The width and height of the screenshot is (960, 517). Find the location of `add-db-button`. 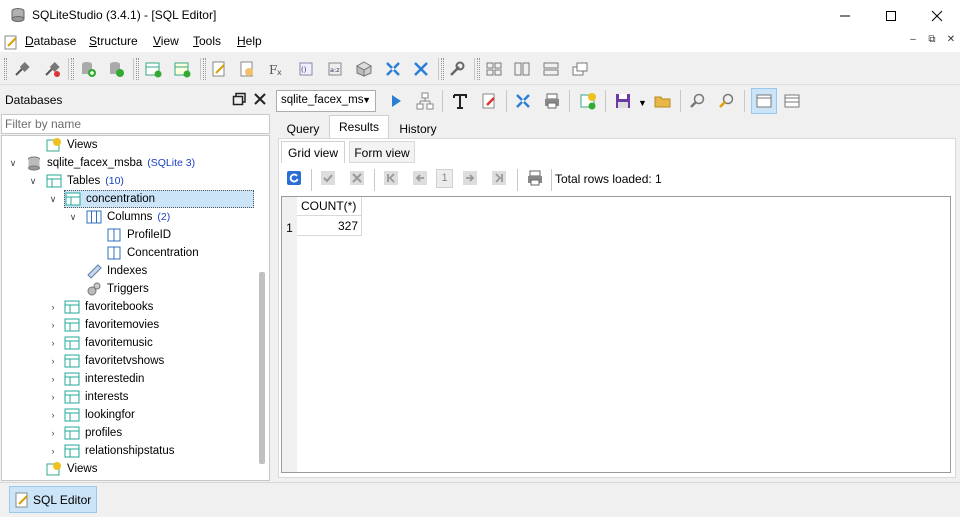

add-db-button is located at coordinates (88, 69).